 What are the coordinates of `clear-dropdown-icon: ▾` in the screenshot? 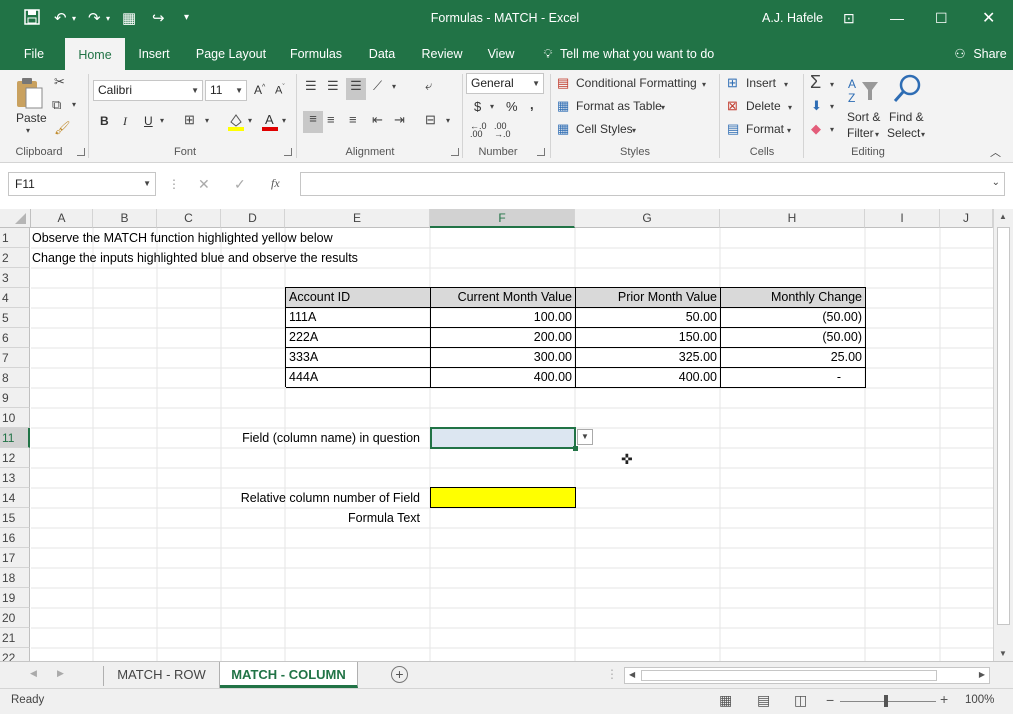 It's located at (832, 129).